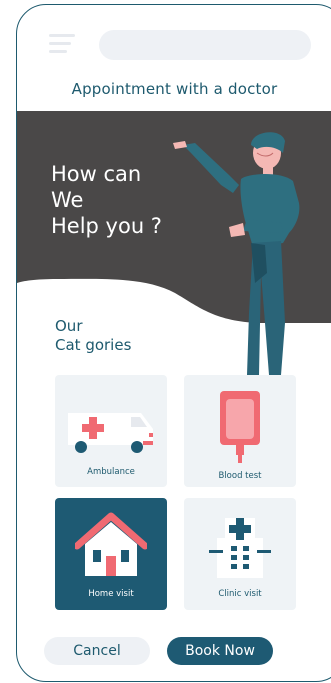 The image size is (331, 683). I want to click on category-card-home-visit: Home visit, so click(111, 554).